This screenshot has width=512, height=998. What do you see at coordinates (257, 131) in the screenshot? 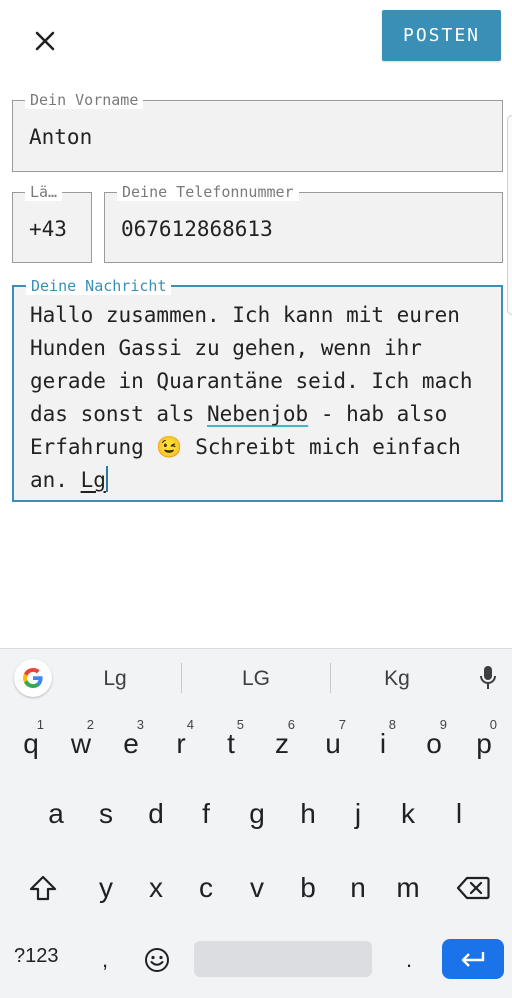
I see `first-name-field: Dein Vorname Anton` at bounding box center [257, 131].